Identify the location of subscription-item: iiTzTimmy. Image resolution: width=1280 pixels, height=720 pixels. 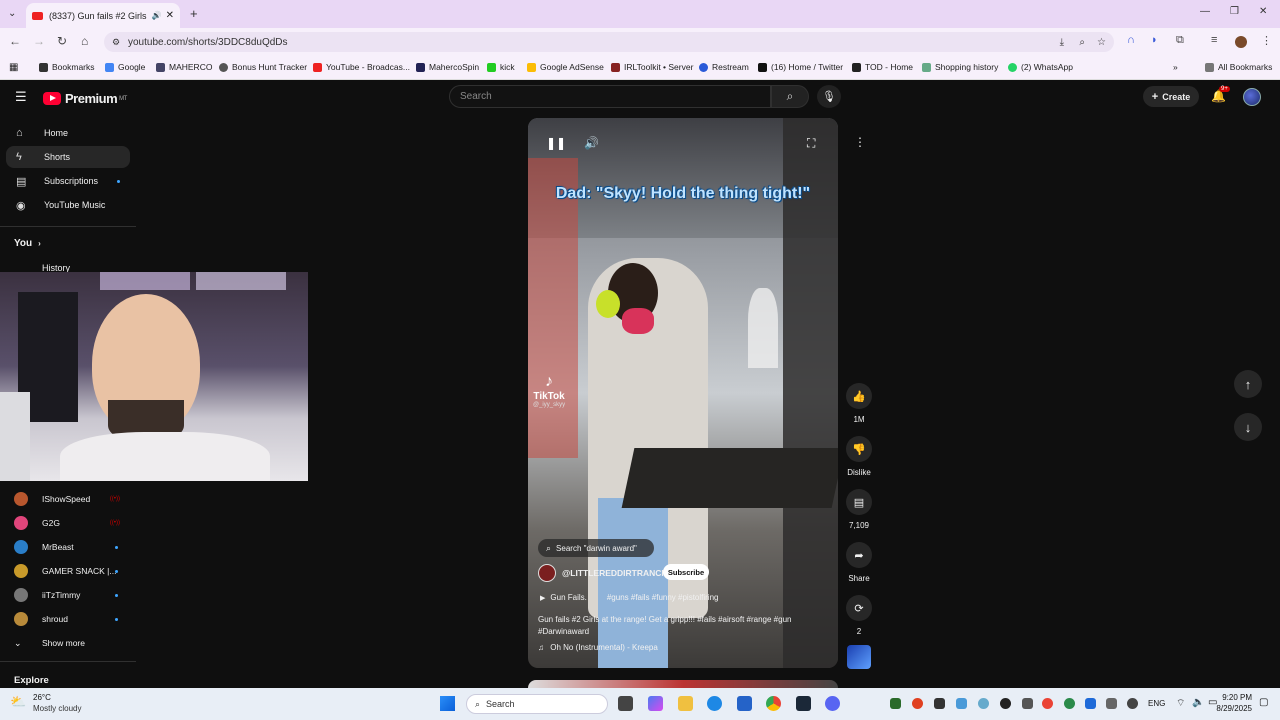
(72, 595).